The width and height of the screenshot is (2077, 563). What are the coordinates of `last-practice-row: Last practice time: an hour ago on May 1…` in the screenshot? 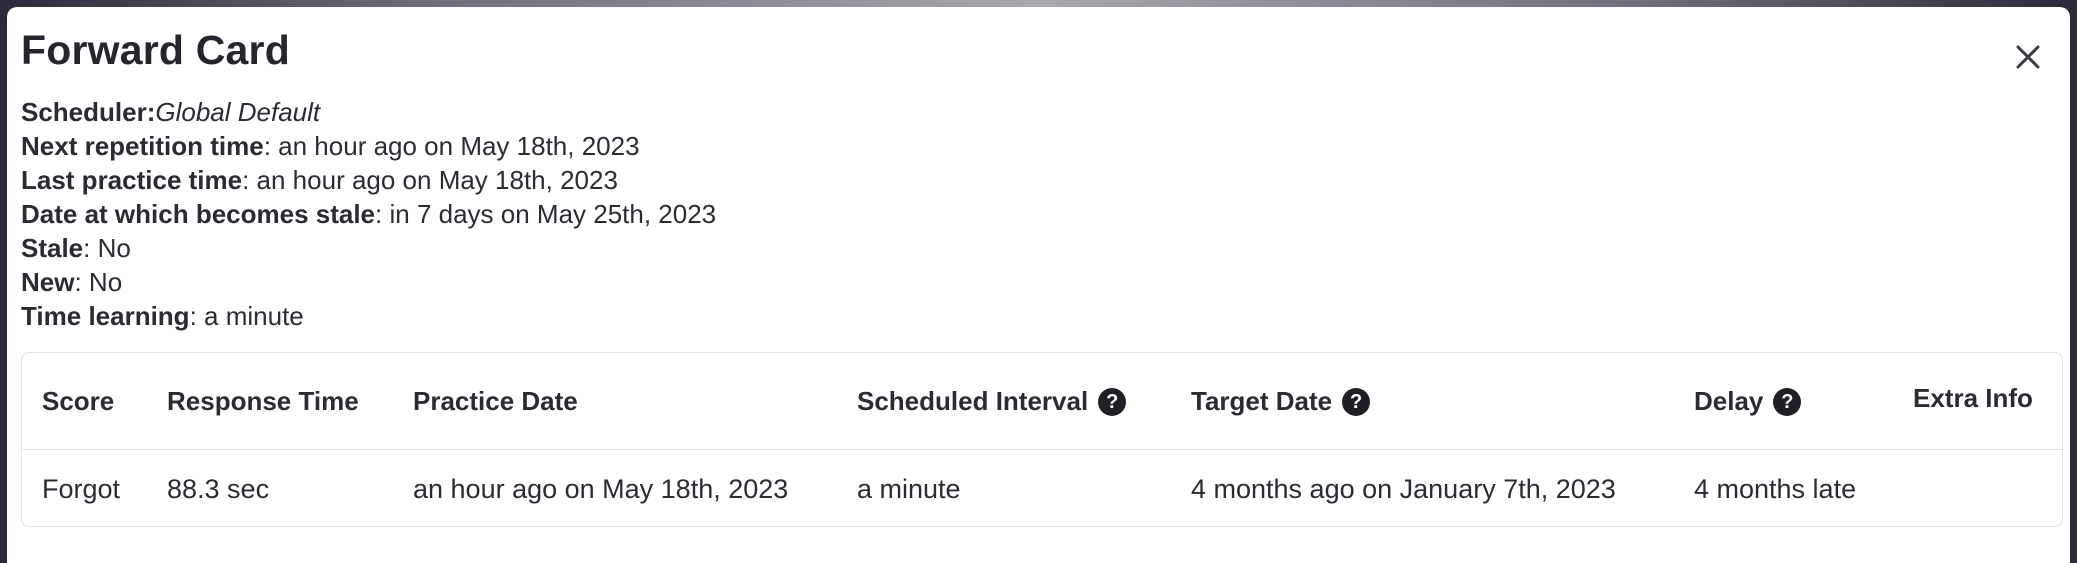 It's located at (368, 180).